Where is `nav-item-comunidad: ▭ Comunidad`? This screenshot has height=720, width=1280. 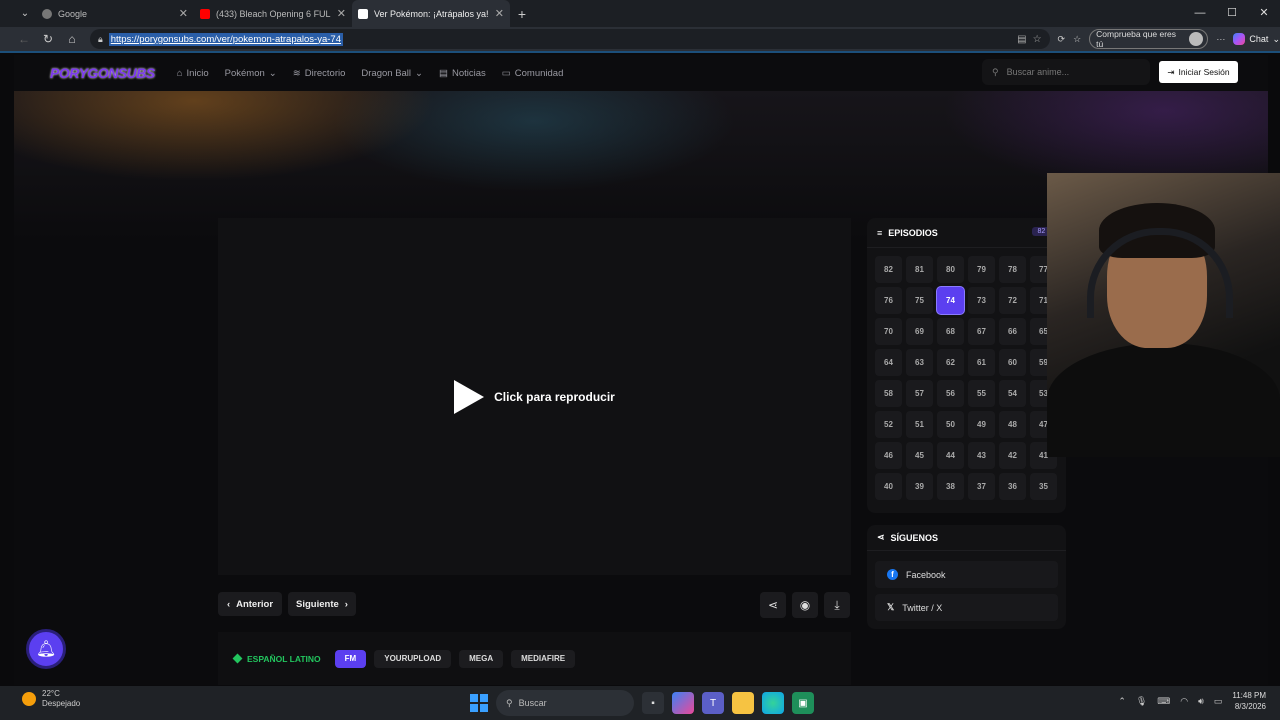
nav-item-comunidad: ▭ Comunidad is located at coordinates (533, 73).